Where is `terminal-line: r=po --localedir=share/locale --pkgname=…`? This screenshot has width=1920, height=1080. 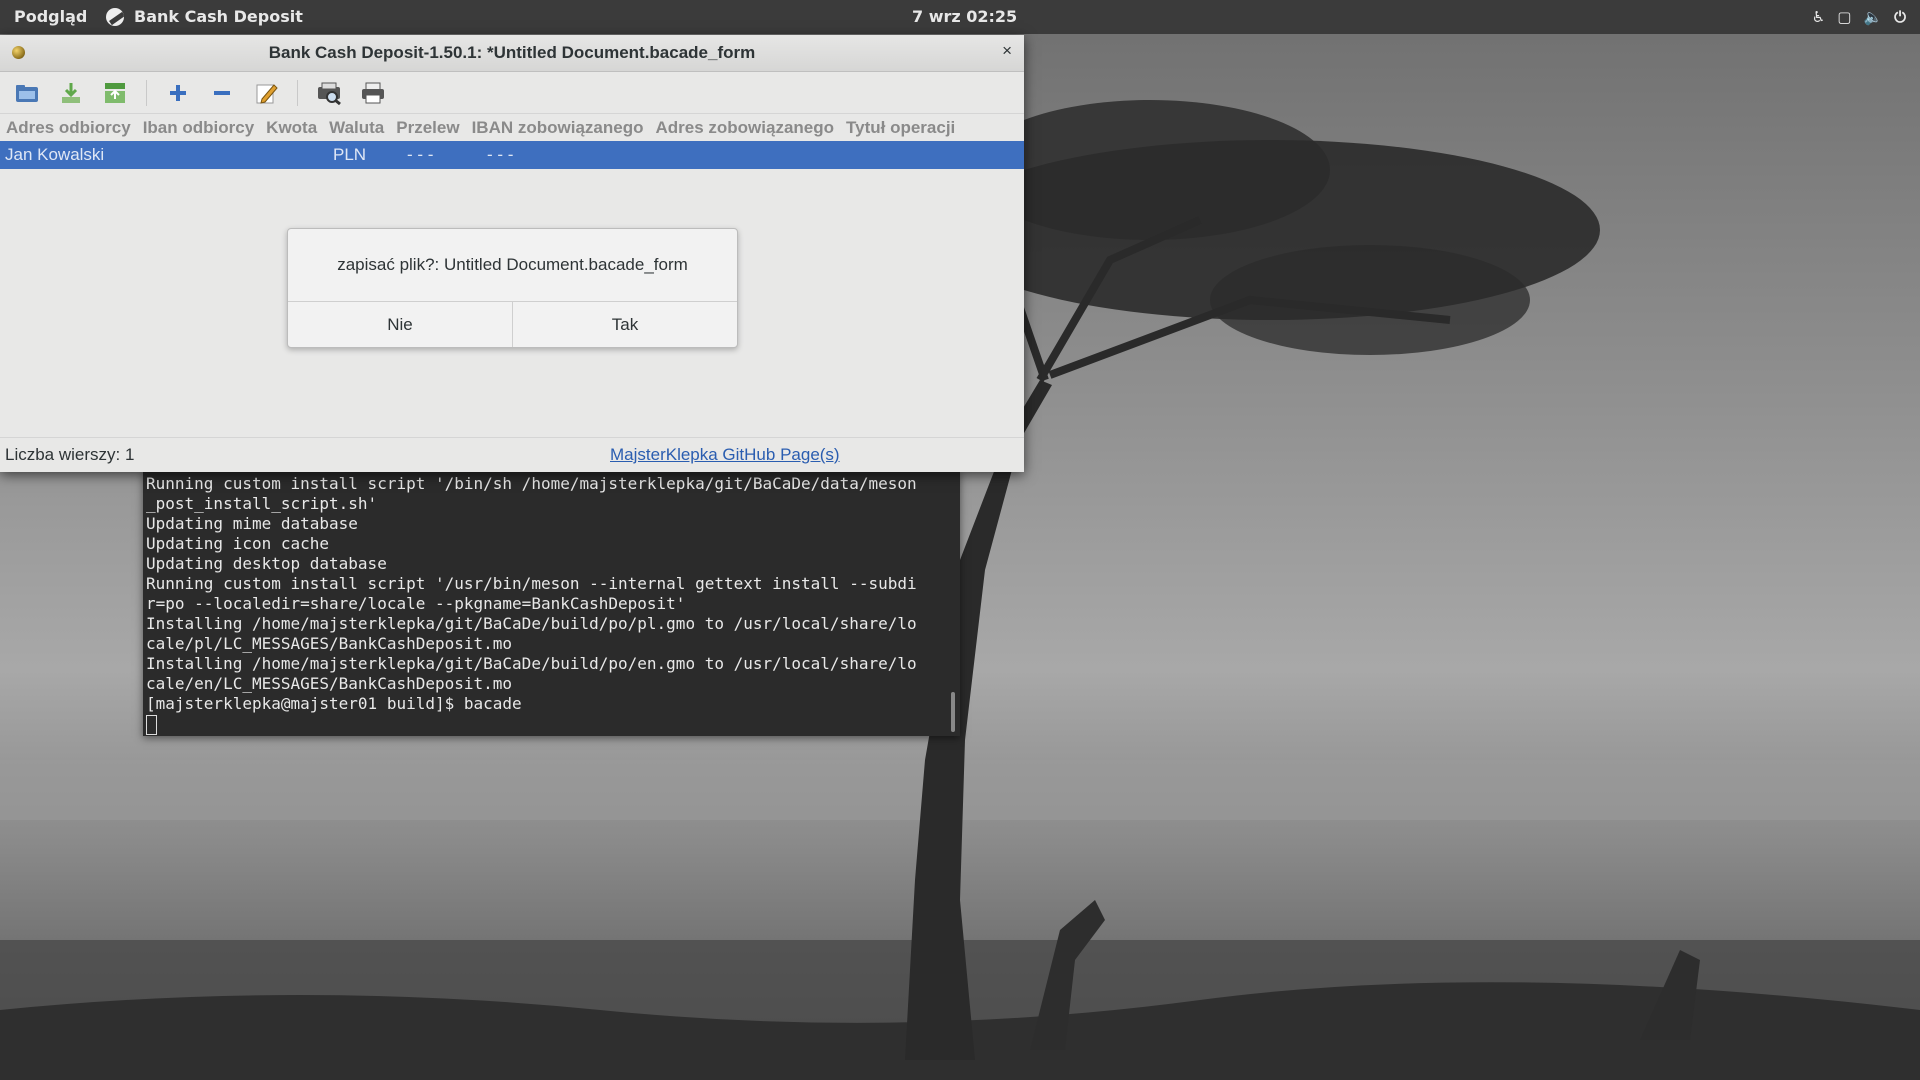 terminal-line: r=po --localedir=share/locale --pkgname=… is located at coordinates (416, 603).